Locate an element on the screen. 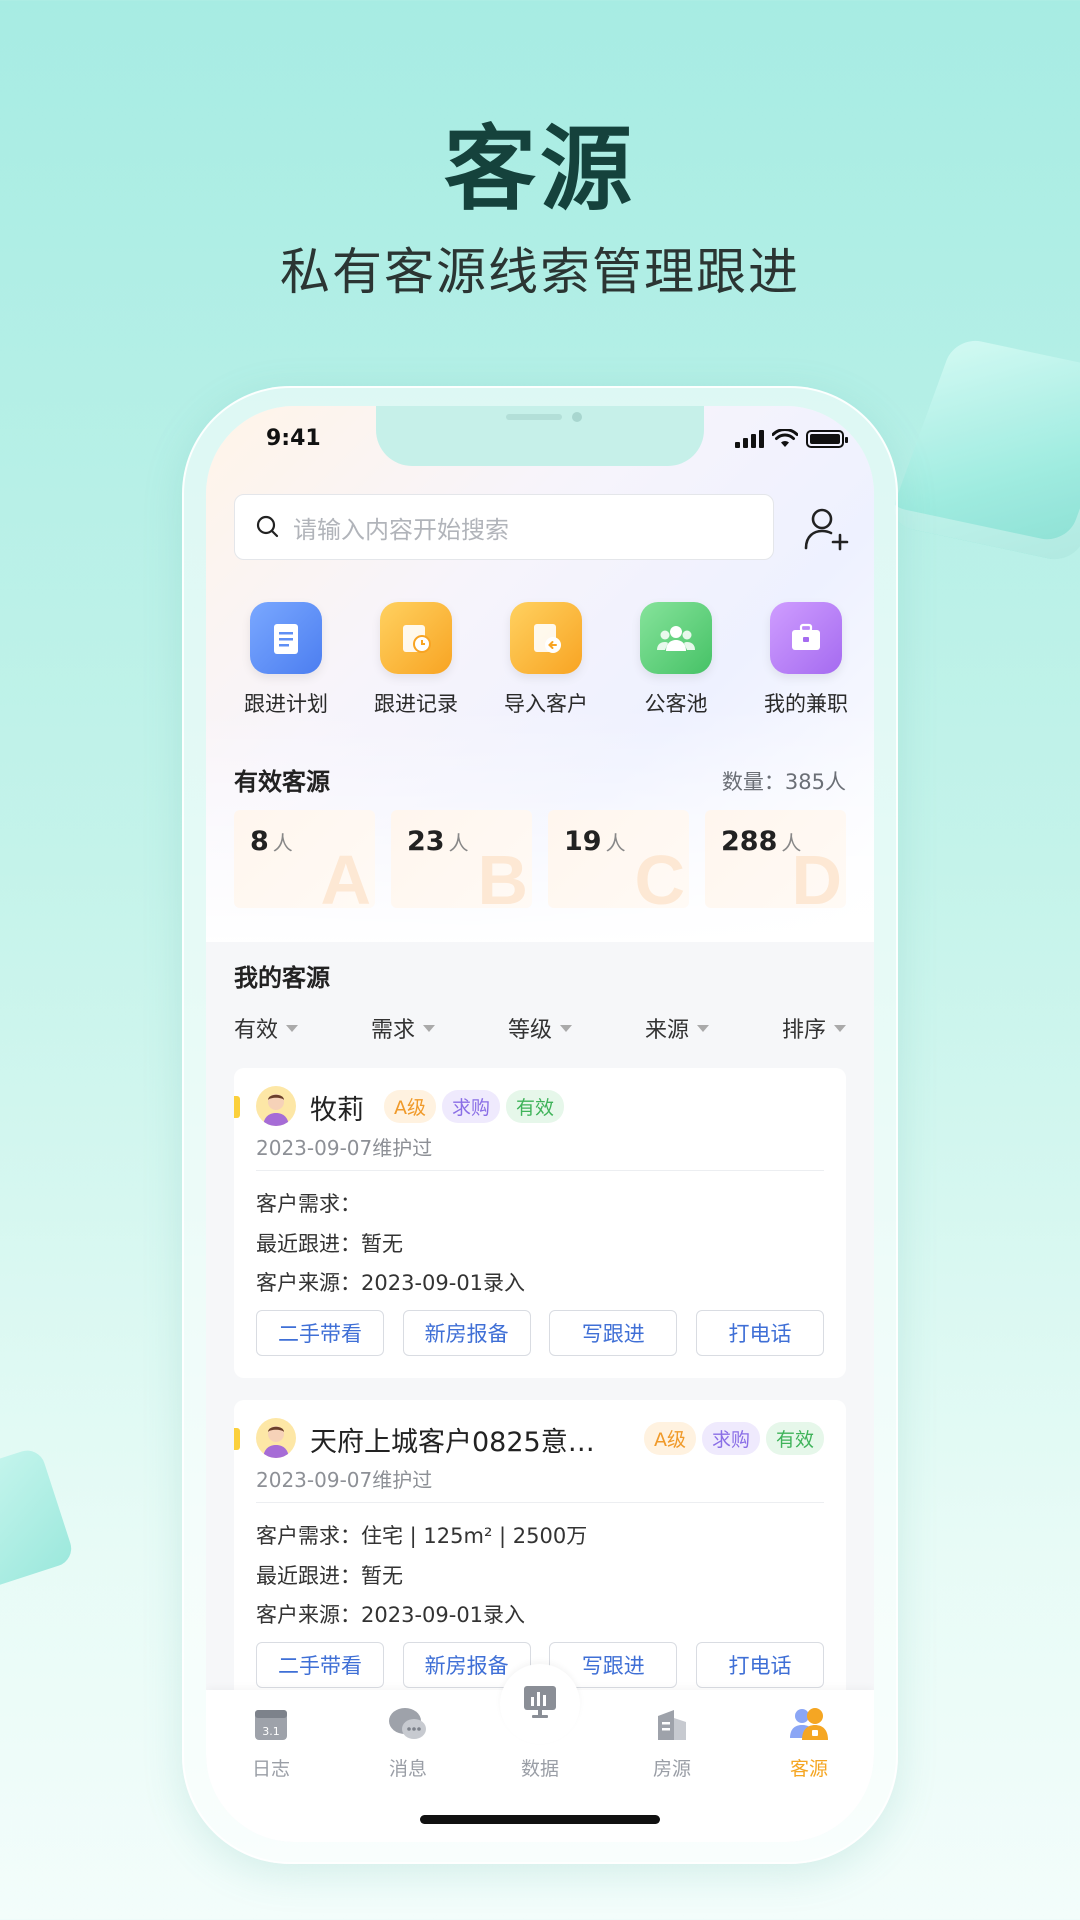  tab-label: 数据 is located at coordinates (539, 1769).